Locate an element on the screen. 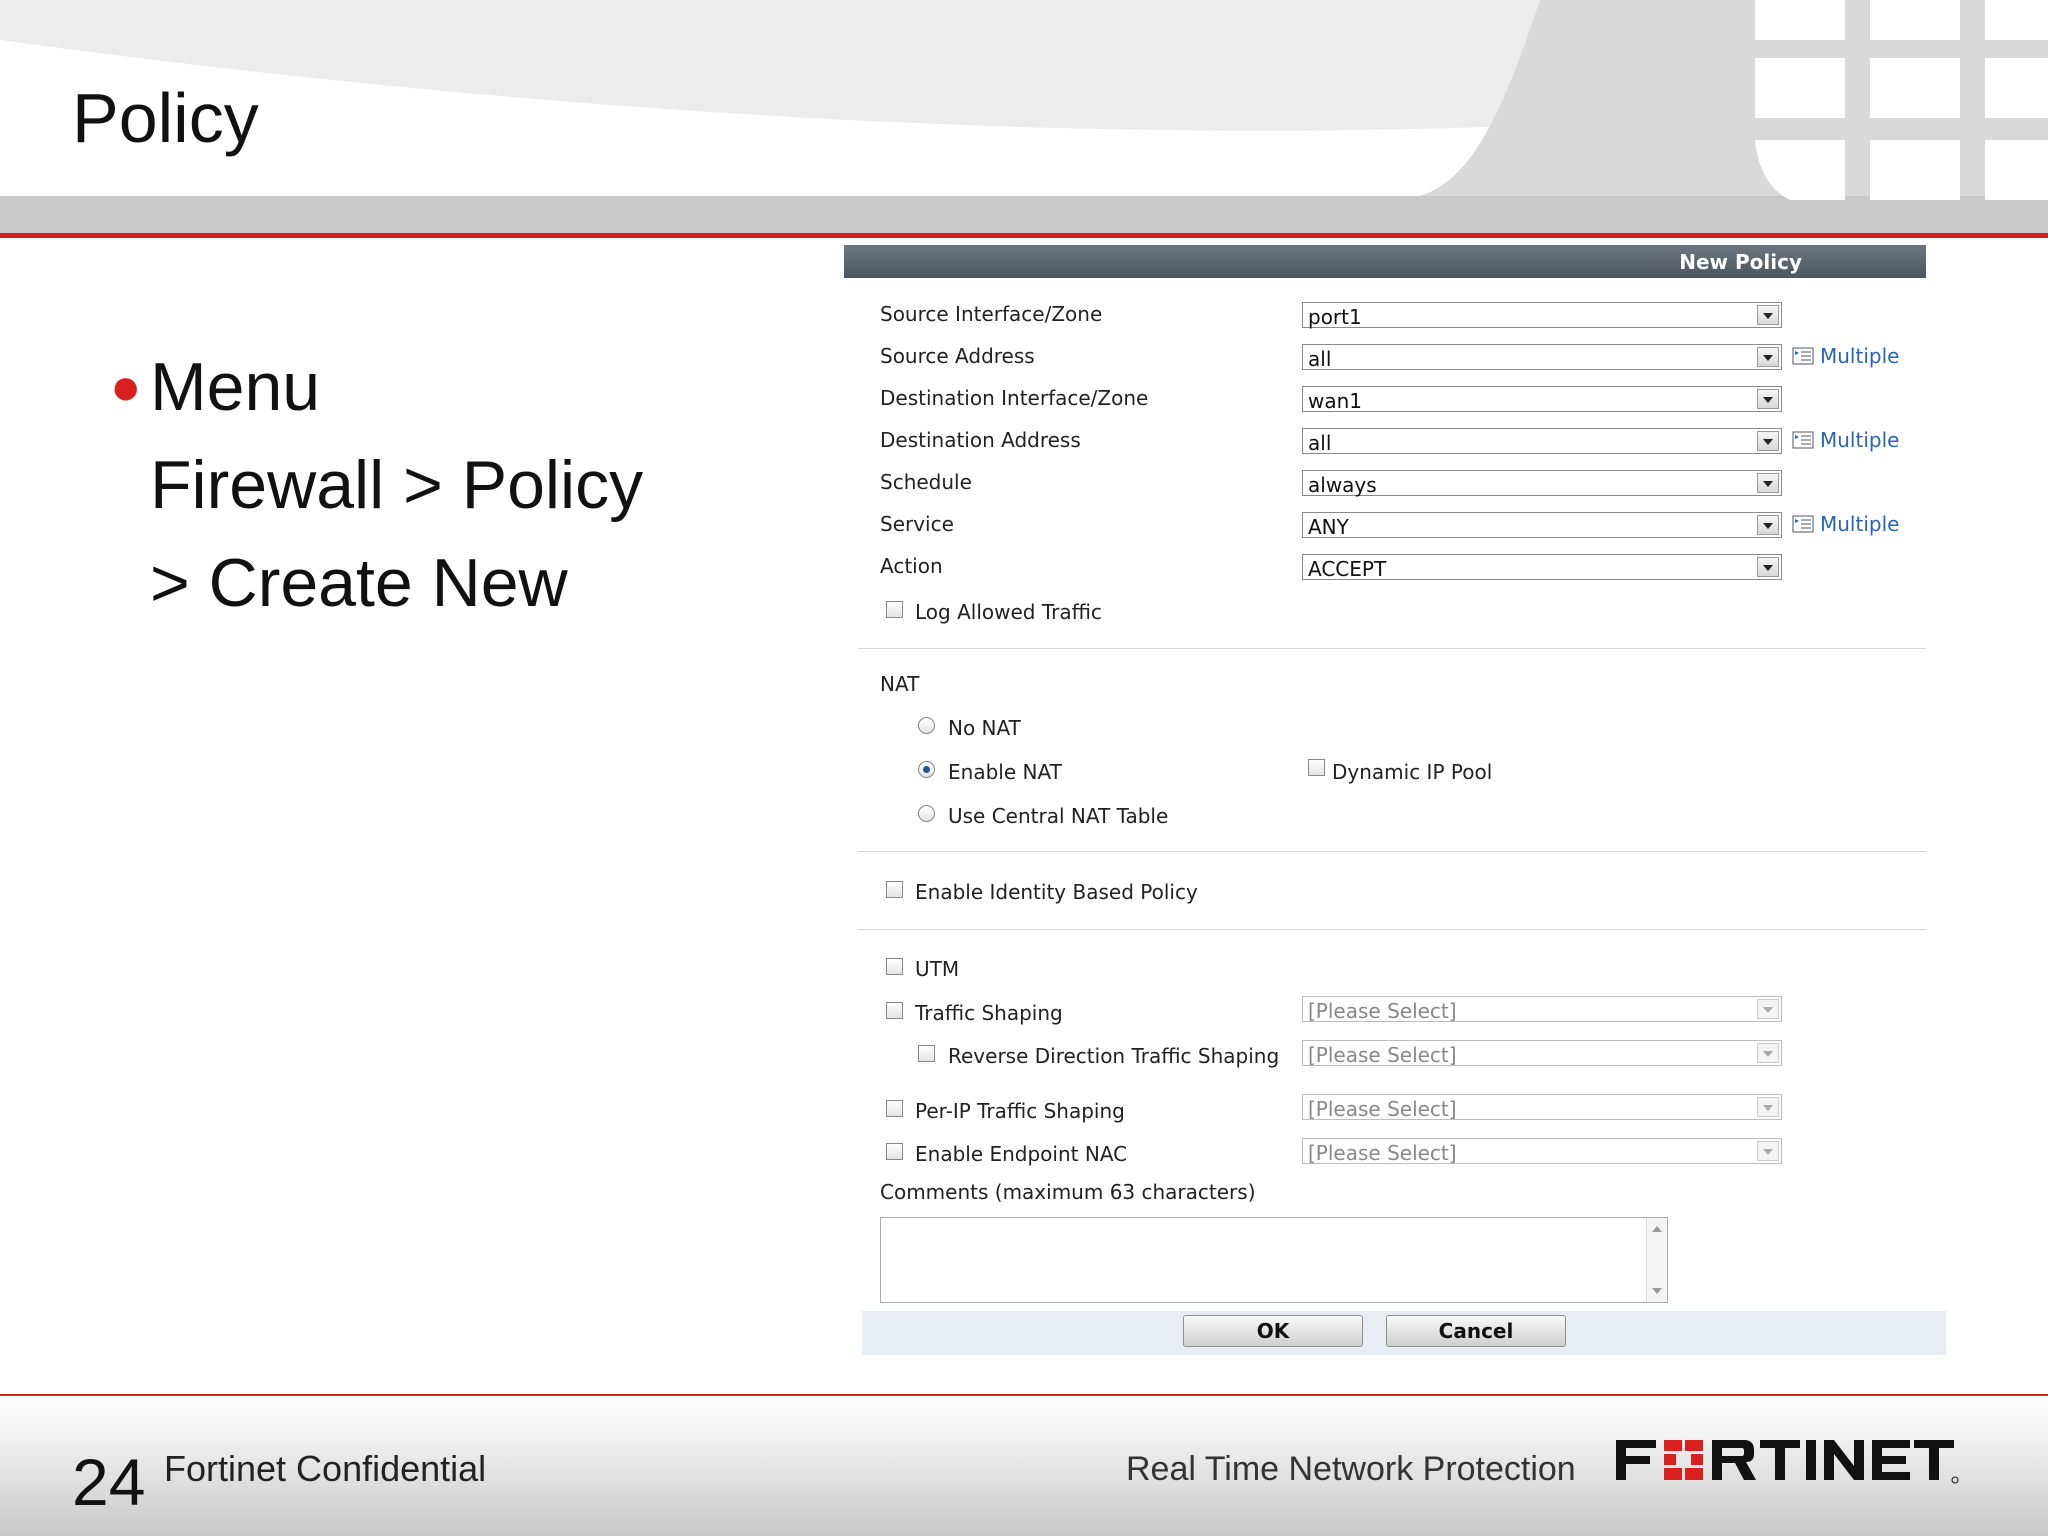 Image resolution: width=2048 pixels, height=1536 pixels. source-address-multiple-link: Multiple is located at coordinates (1845, 356).